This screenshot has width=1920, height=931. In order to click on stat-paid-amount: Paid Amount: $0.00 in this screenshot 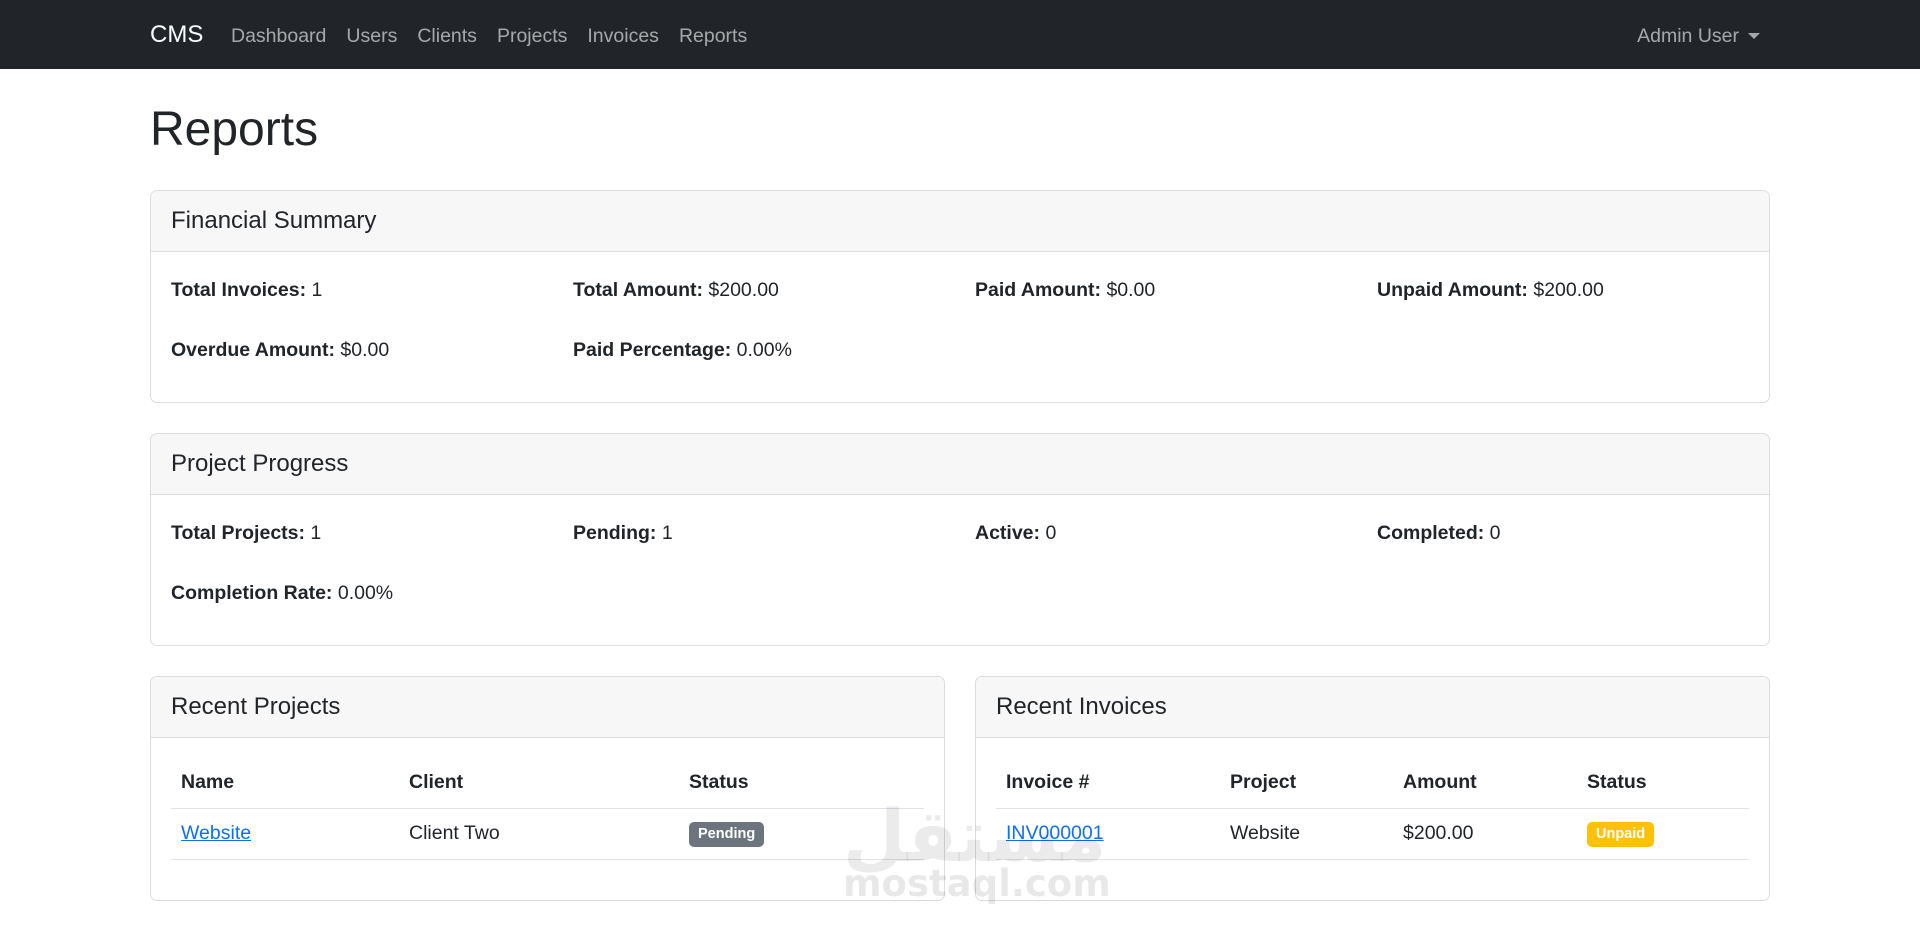, I will do `click(1065, 290)`.